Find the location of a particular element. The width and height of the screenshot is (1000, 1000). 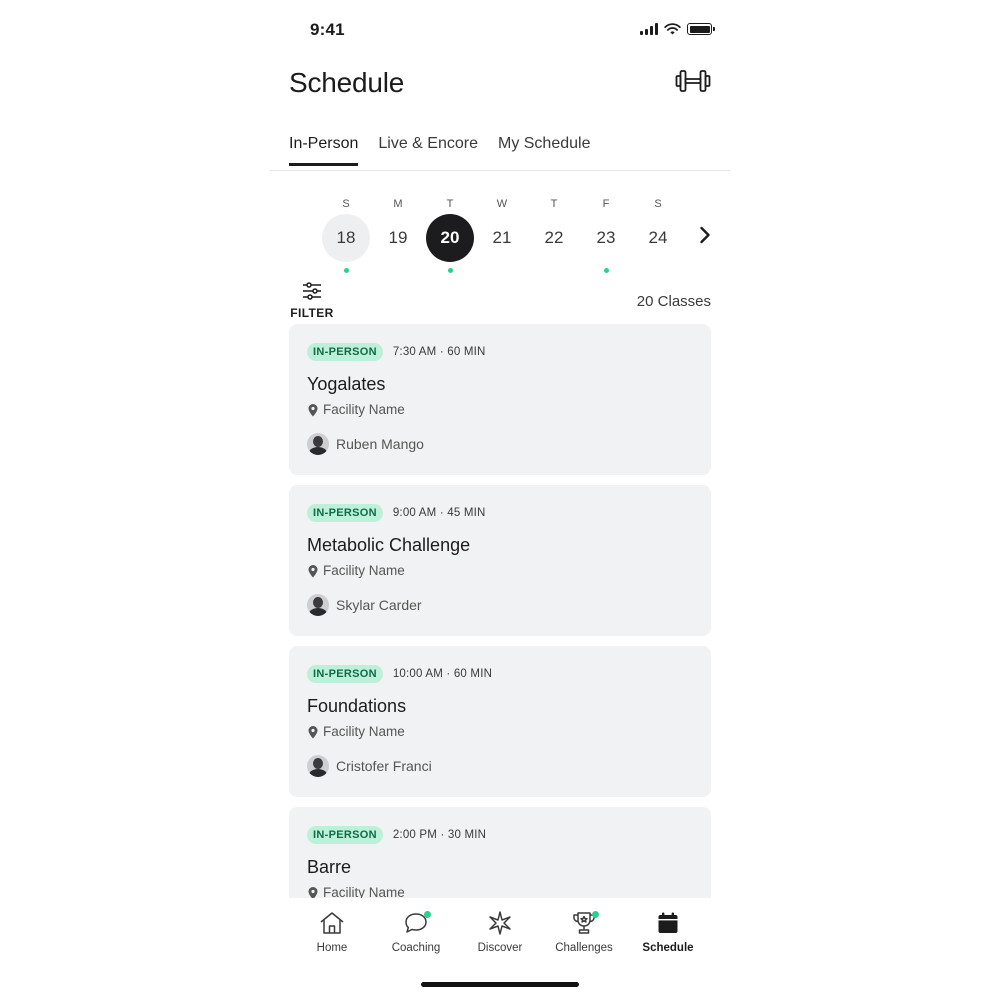

day-number: 24 is located at coordinates (658, 237).